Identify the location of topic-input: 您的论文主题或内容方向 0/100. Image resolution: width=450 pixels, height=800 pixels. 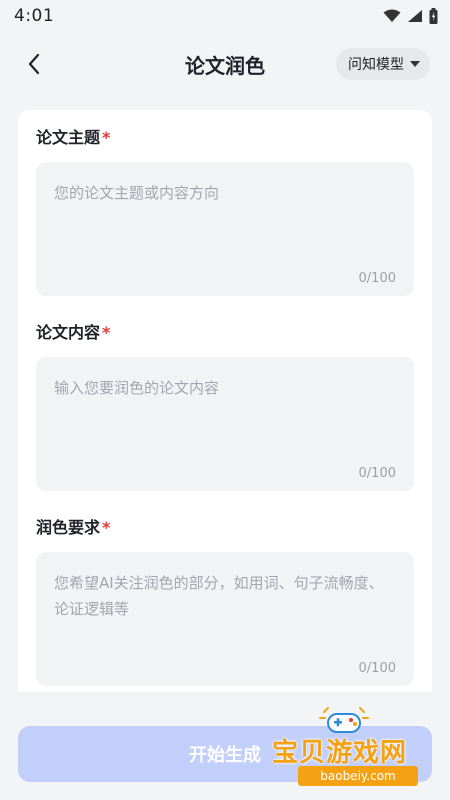
(225, 229).